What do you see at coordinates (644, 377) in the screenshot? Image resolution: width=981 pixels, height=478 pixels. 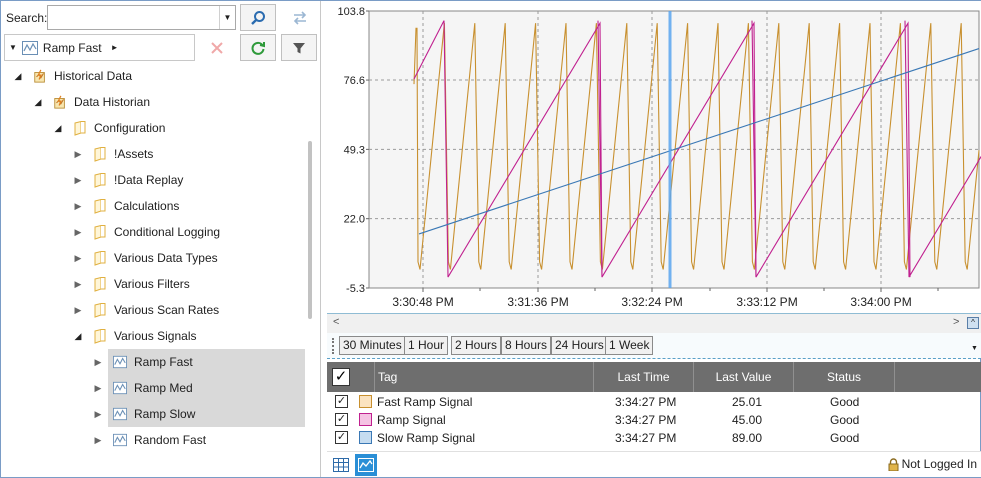 I see `col-last-time: Last Time` at bounding box center [644, 377].